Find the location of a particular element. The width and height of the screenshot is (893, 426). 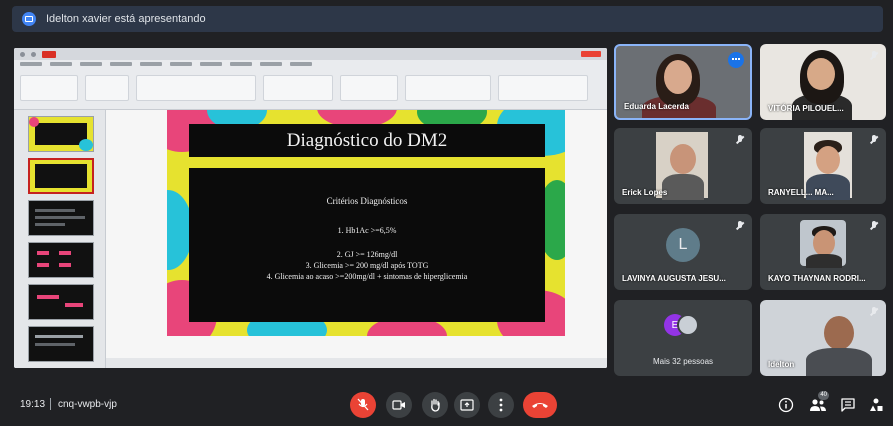

powerpoint-ribbon is located at coordinates (310, 79).